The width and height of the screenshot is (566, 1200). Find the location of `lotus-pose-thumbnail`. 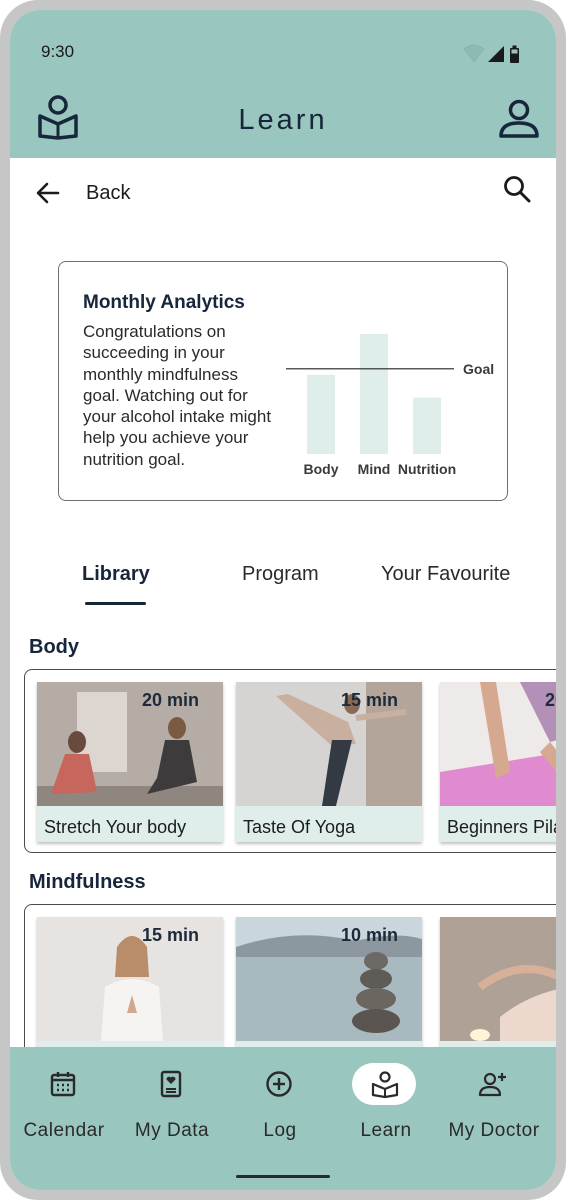

lotus-pose-thumbnail is located at coordinates (498, 979).